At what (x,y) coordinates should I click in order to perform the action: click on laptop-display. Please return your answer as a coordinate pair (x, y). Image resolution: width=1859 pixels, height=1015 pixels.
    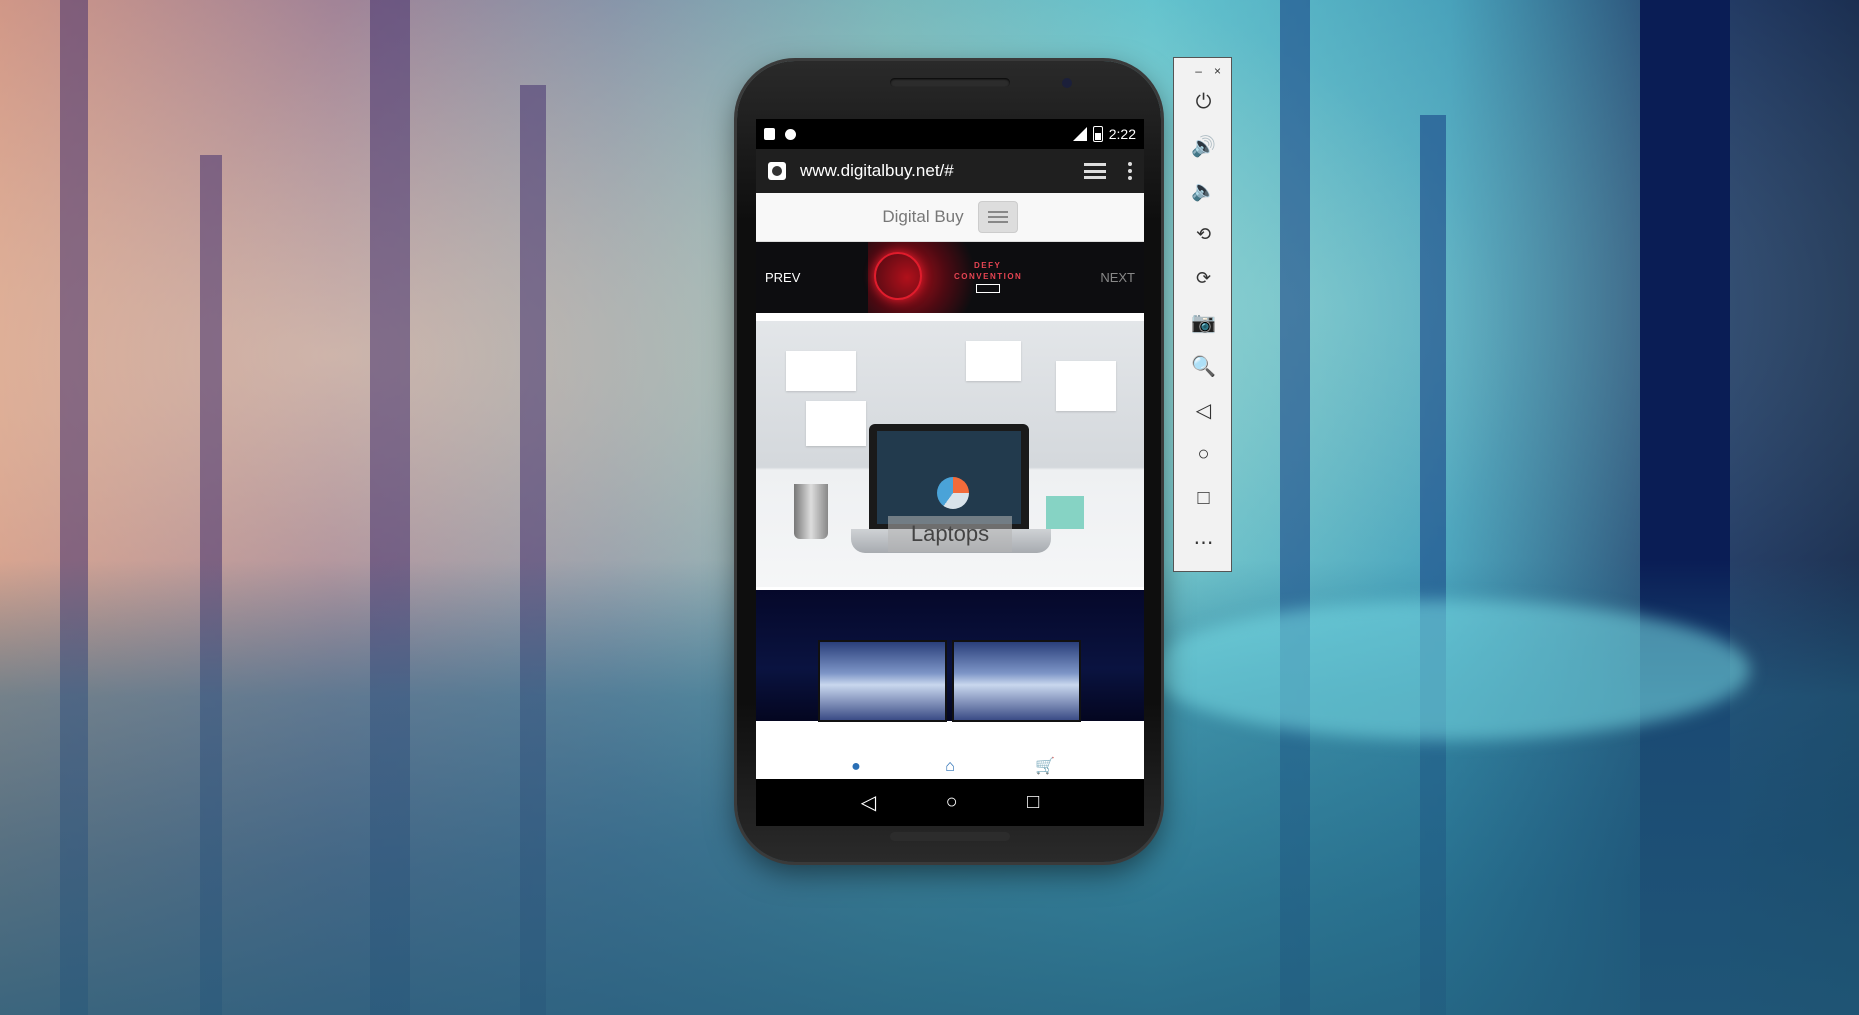
    Looking at the image, I should click on (949, 477).